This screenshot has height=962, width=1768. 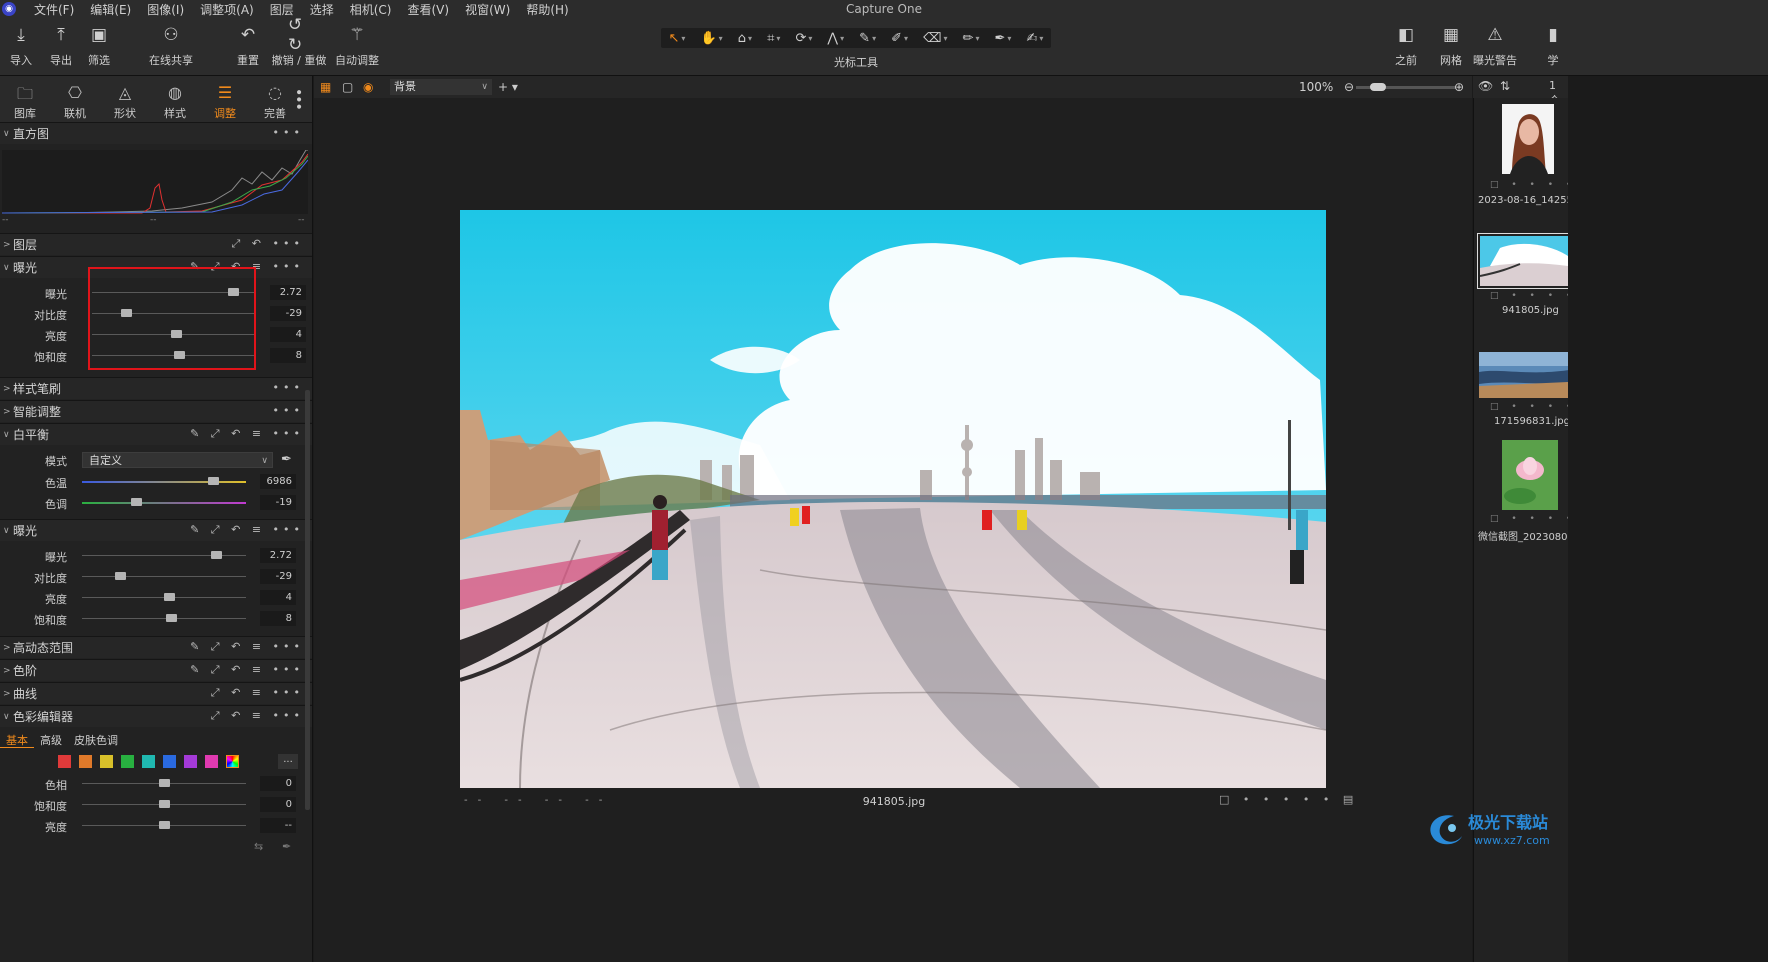 I want to click on slider-value-input: --, so click(x=278, y=825).